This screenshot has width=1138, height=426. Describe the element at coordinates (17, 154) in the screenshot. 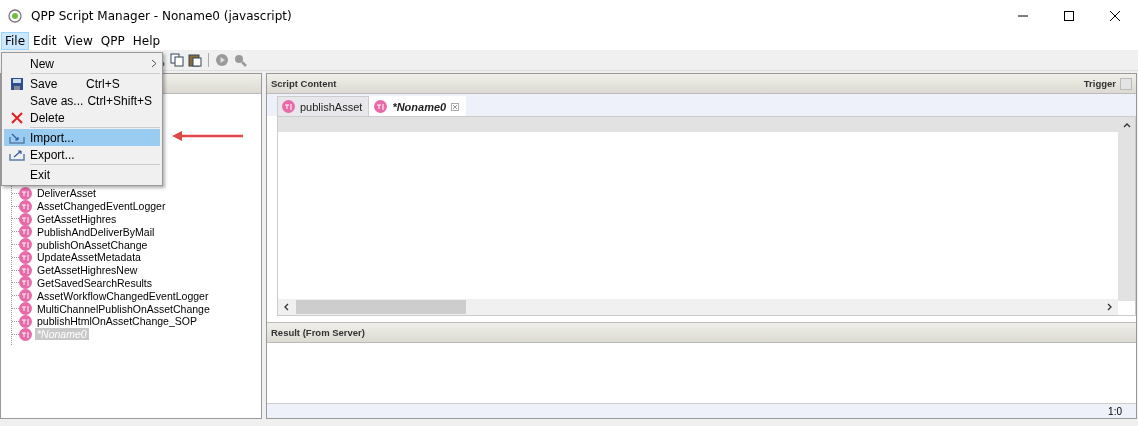

I see `export-icon` at that location.